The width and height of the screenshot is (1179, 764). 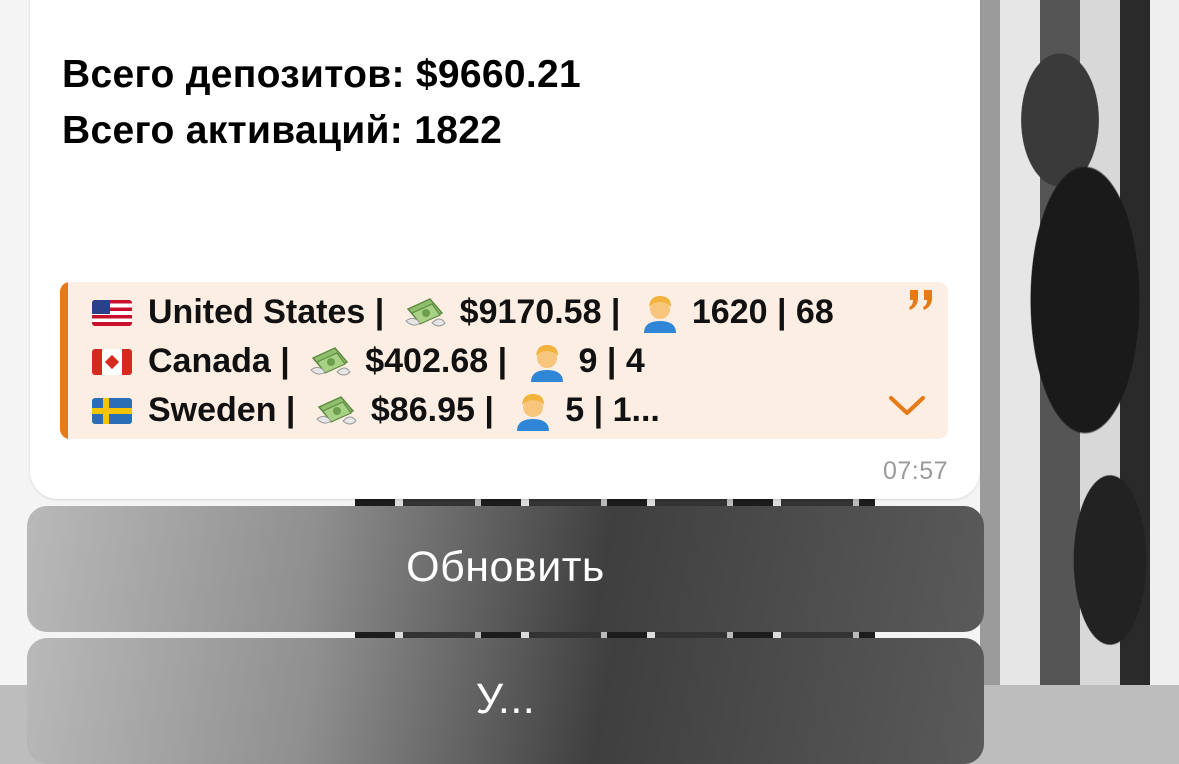 I want to click on canada-flag-icon, so click(x=112, y=361).